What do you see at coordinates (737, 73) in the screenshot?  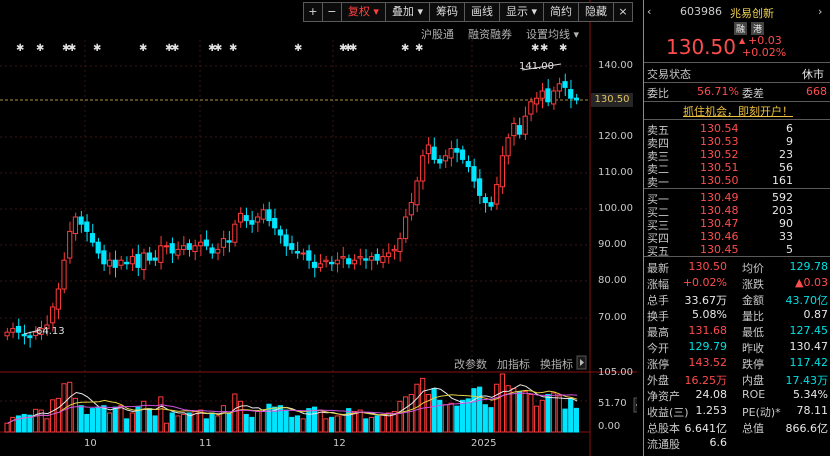 I see `status-row: 交易状态 休市` at bounding box center [737, 73].